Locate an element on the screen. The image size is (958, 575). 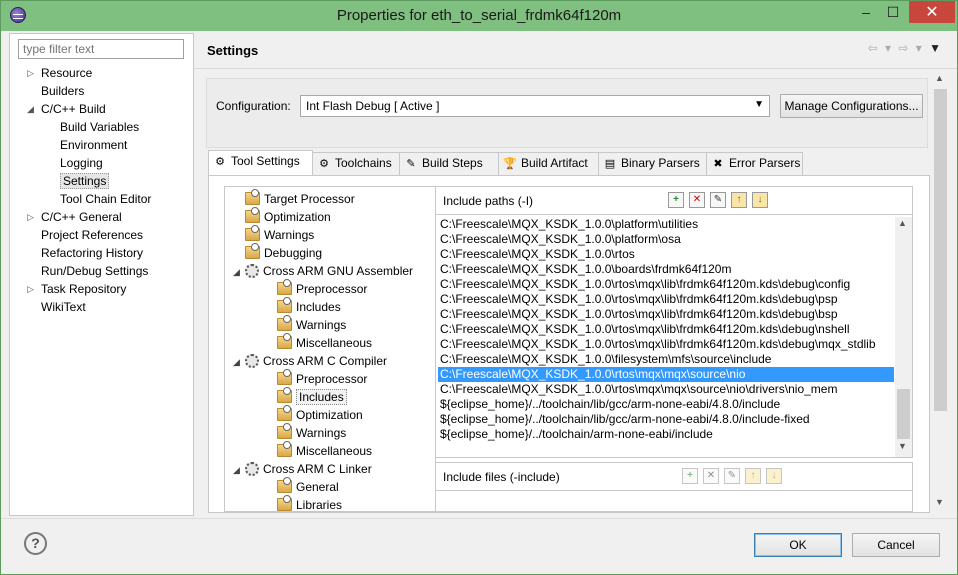
filter-input is located at coordinates (101, 49).